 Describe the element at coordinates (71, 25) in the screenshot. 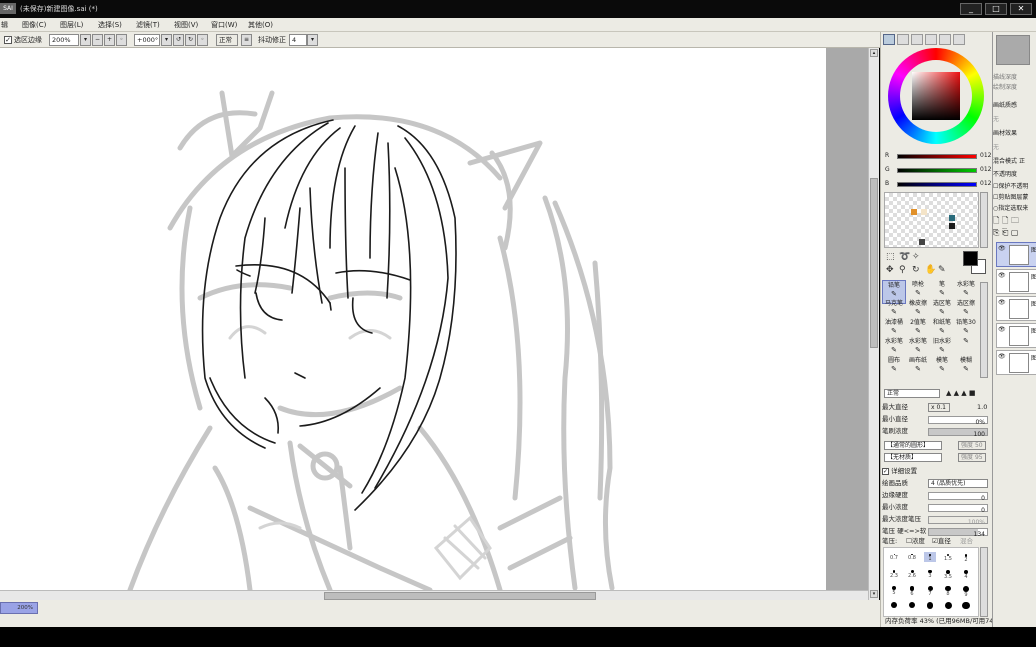

I see `menu-layer: 图层(L)` at that location.